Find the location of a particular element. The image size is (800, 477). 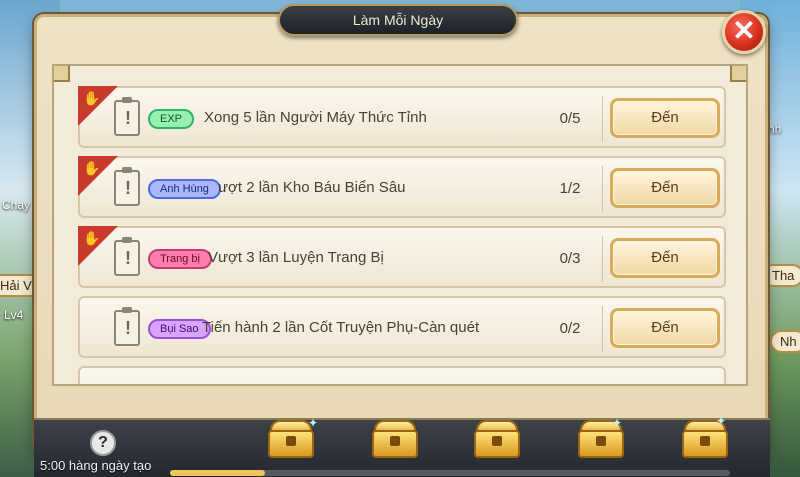

task-description: Xong 5 lần Người Máy Thức Tỉnh is located at coordinates (315, 117).